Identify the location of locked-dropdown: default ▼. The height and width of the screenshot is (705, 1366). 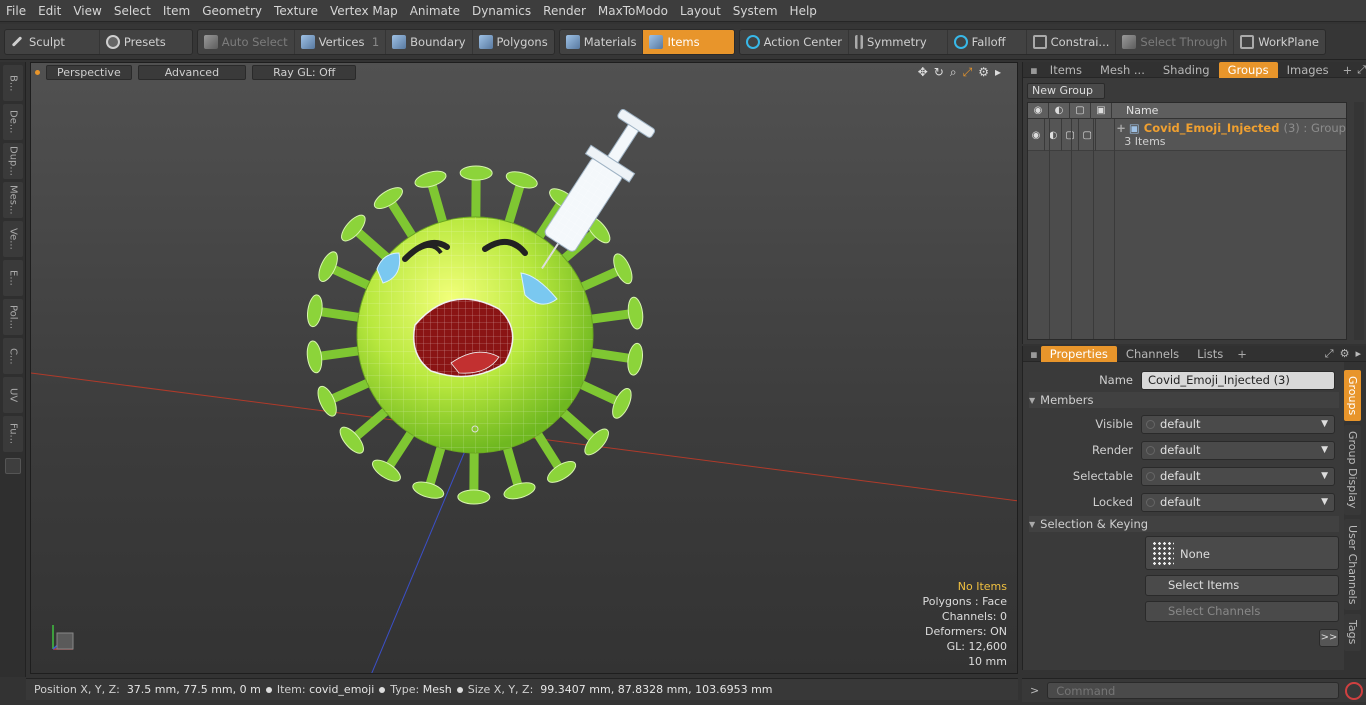
(1238, 502).